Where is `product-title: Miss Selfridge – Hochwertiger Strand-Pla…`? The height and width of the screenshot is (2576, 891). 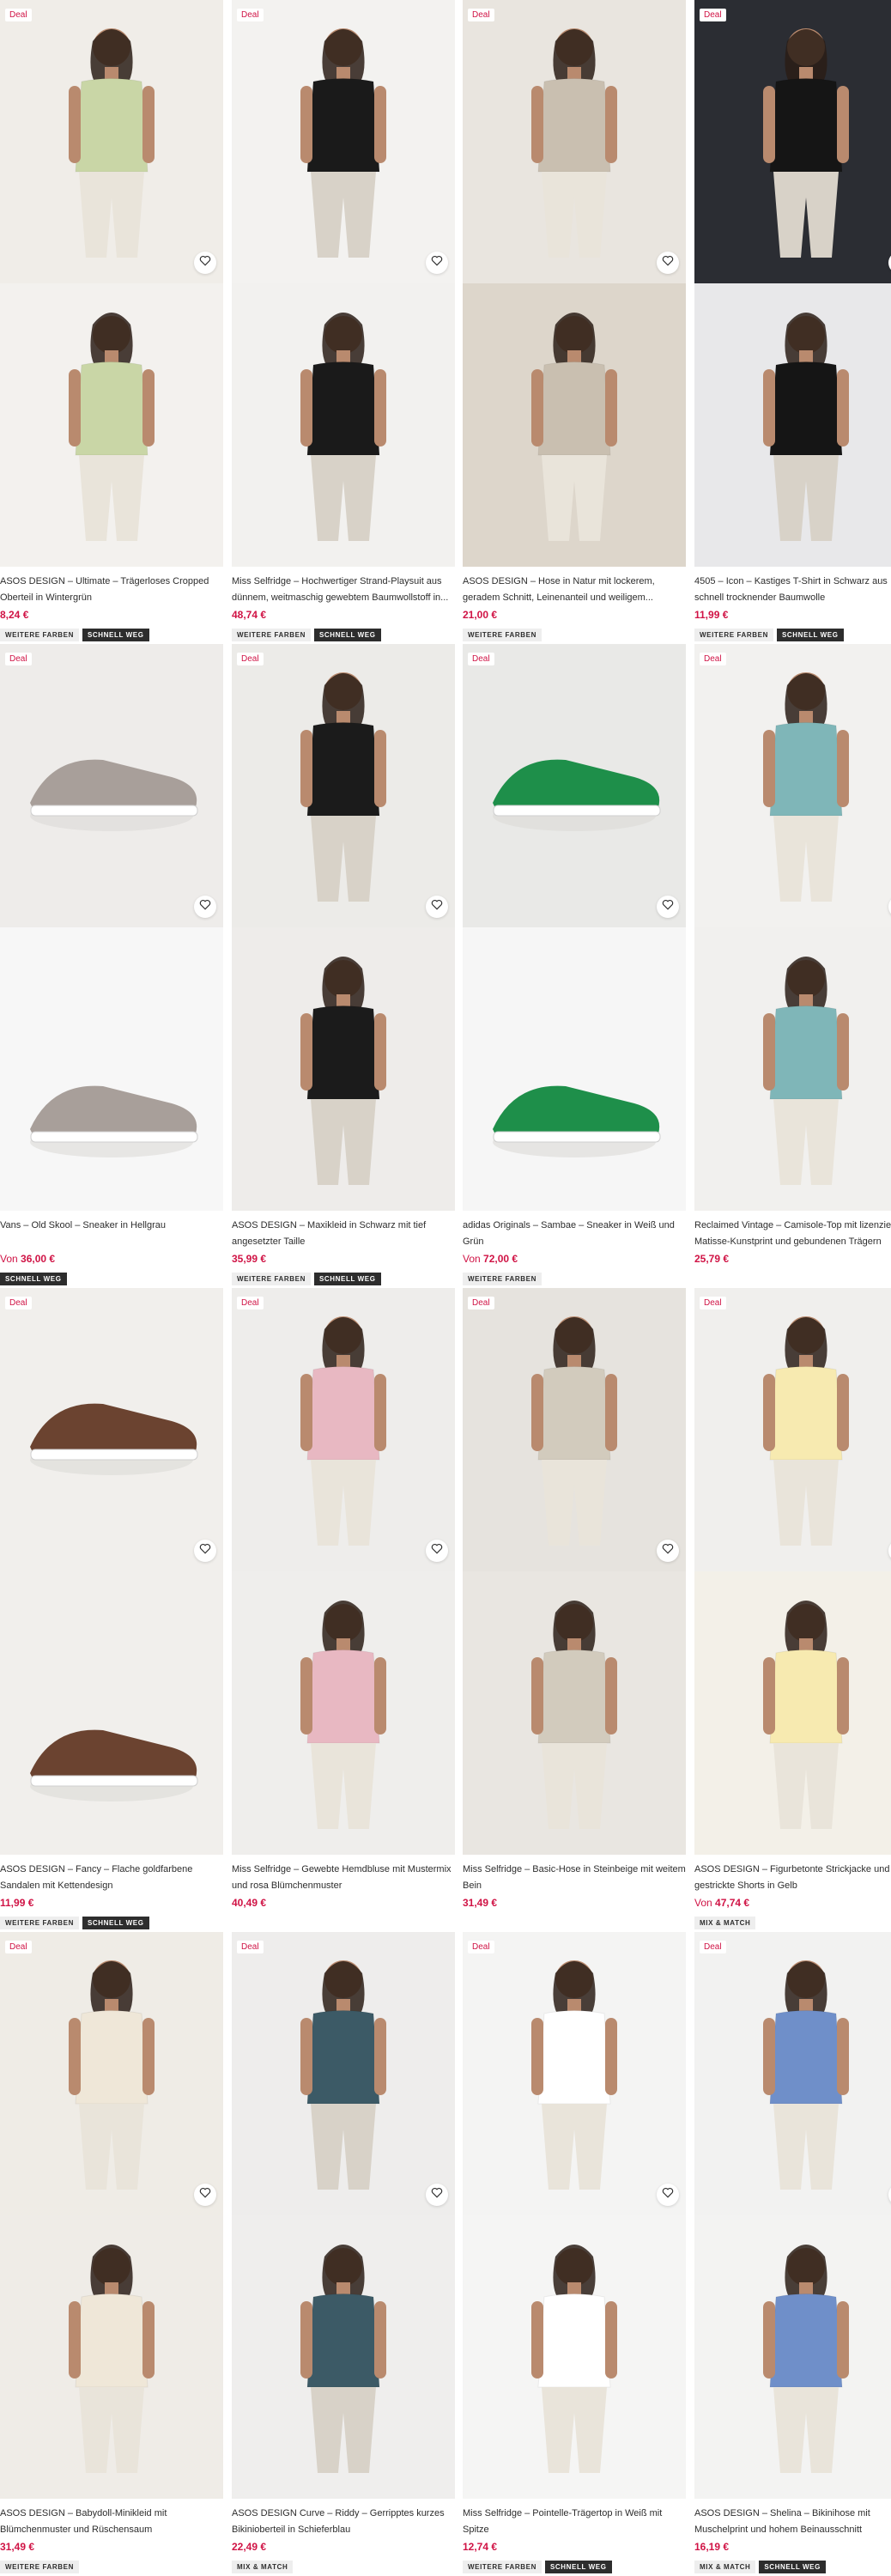 product-title: Miss Selfridge – Hochwertiger Strand-Pla… is located at coordinates (344, 590).